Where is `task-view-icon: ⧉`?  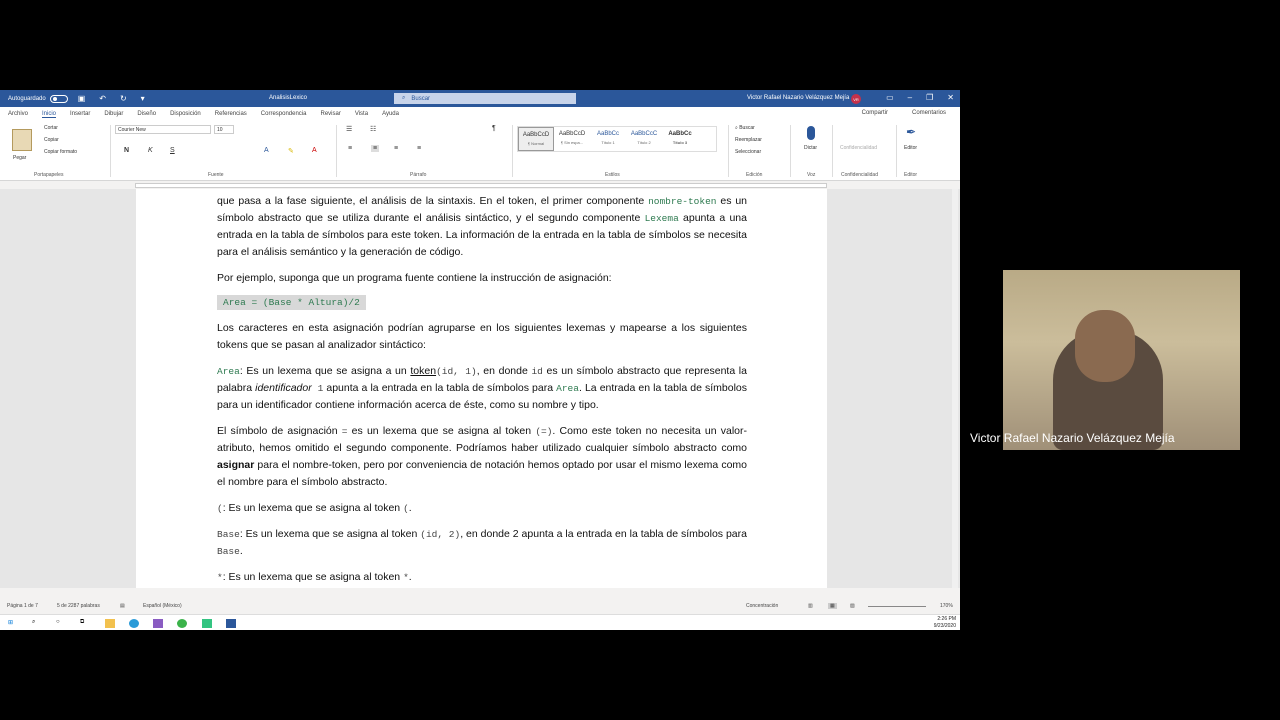 task-view-icon: ⧉ is located at coordinates (85, 623).